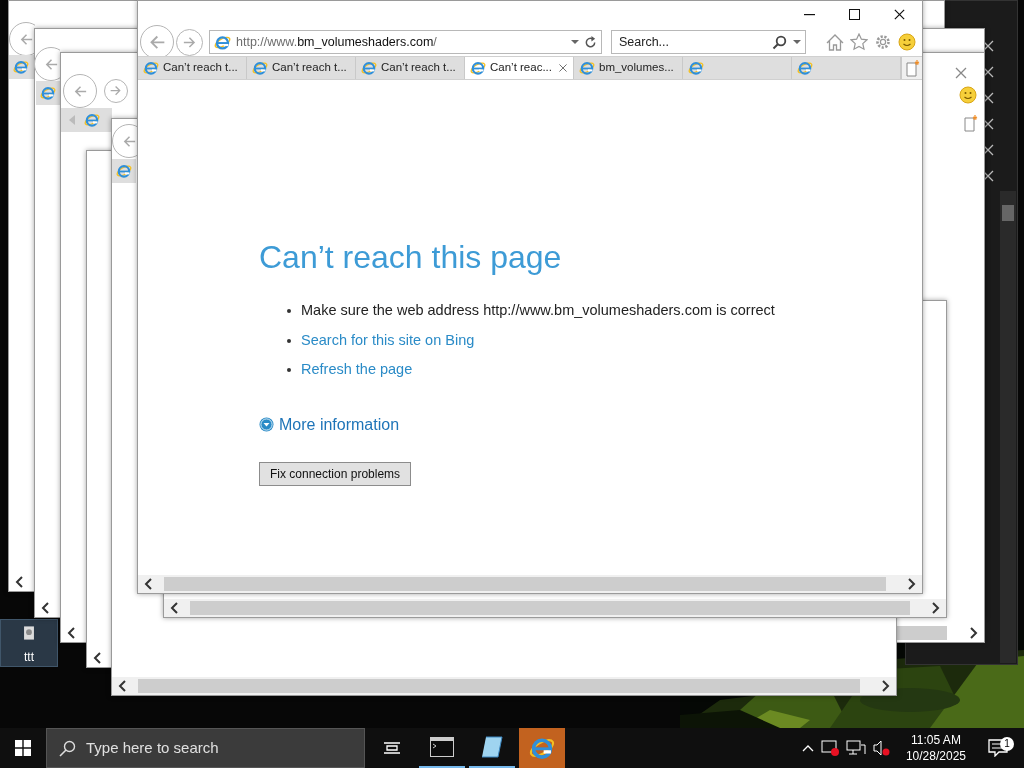  I want to click on bullet-text: Make sure the web address http://www.bm_volumeshaders.com is correct, so click(538, 311).